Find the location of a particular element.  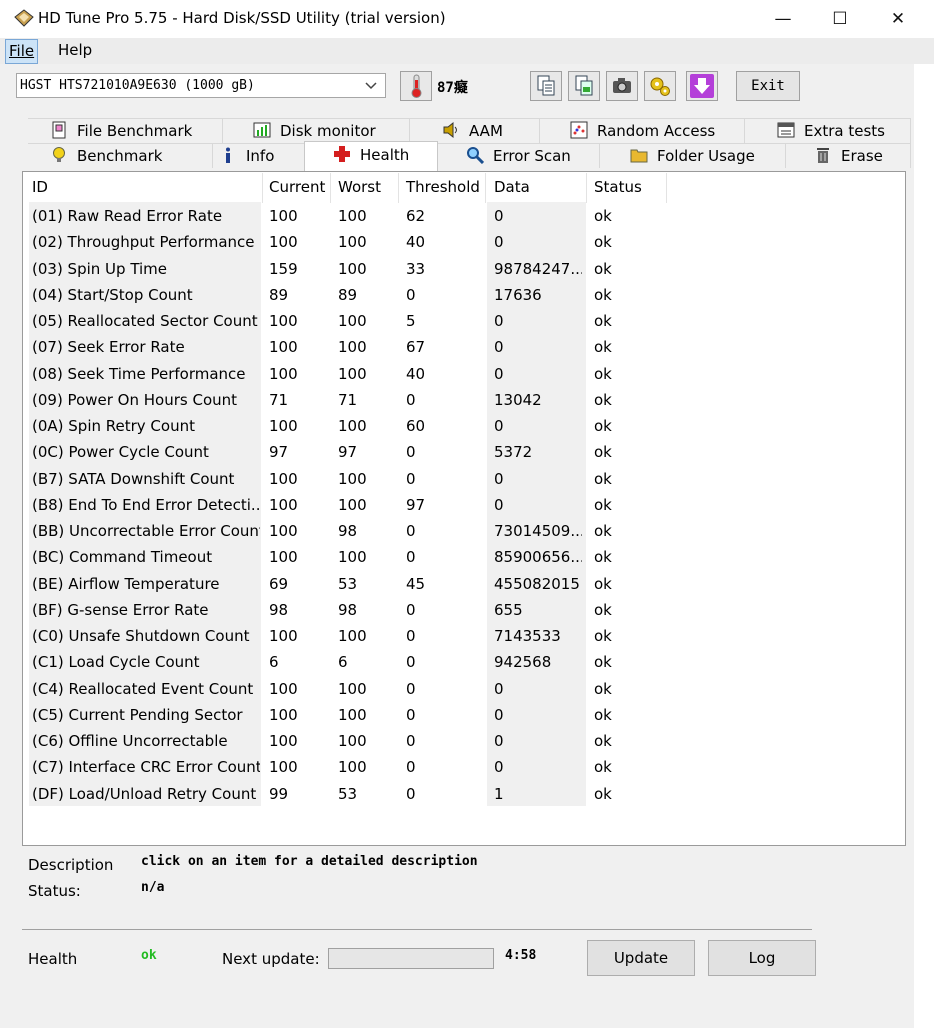

disk-monitor-icon is located at coordinates (262, 130).